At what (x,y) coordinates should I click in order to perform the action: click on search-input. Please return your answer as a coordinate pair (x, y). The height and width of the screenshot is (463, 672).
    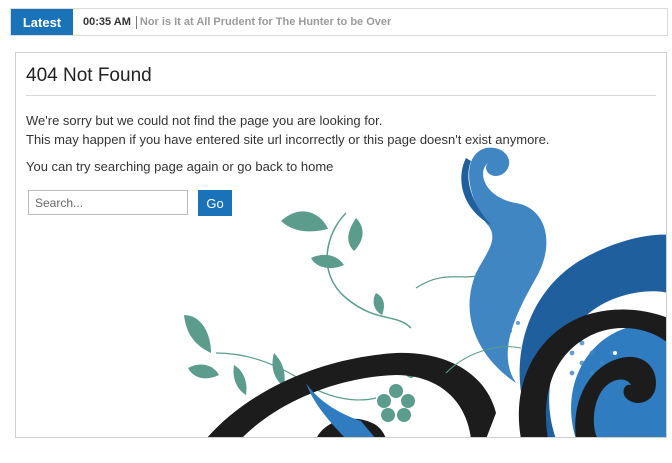
    Looking at the image, I should click on (108, 202).